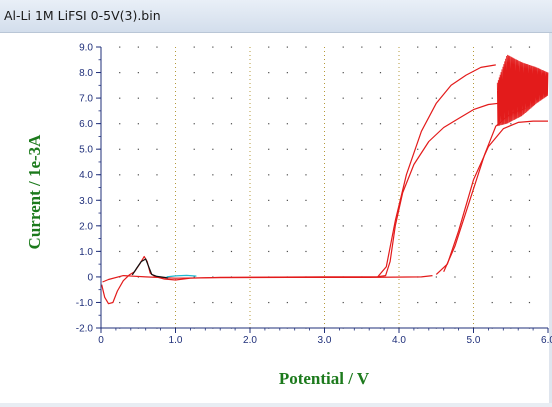  What do you see at coordinates (86, 99) in the screenshot?
I see `y-tick-label: 7.0` at bounding box center [86, 99].